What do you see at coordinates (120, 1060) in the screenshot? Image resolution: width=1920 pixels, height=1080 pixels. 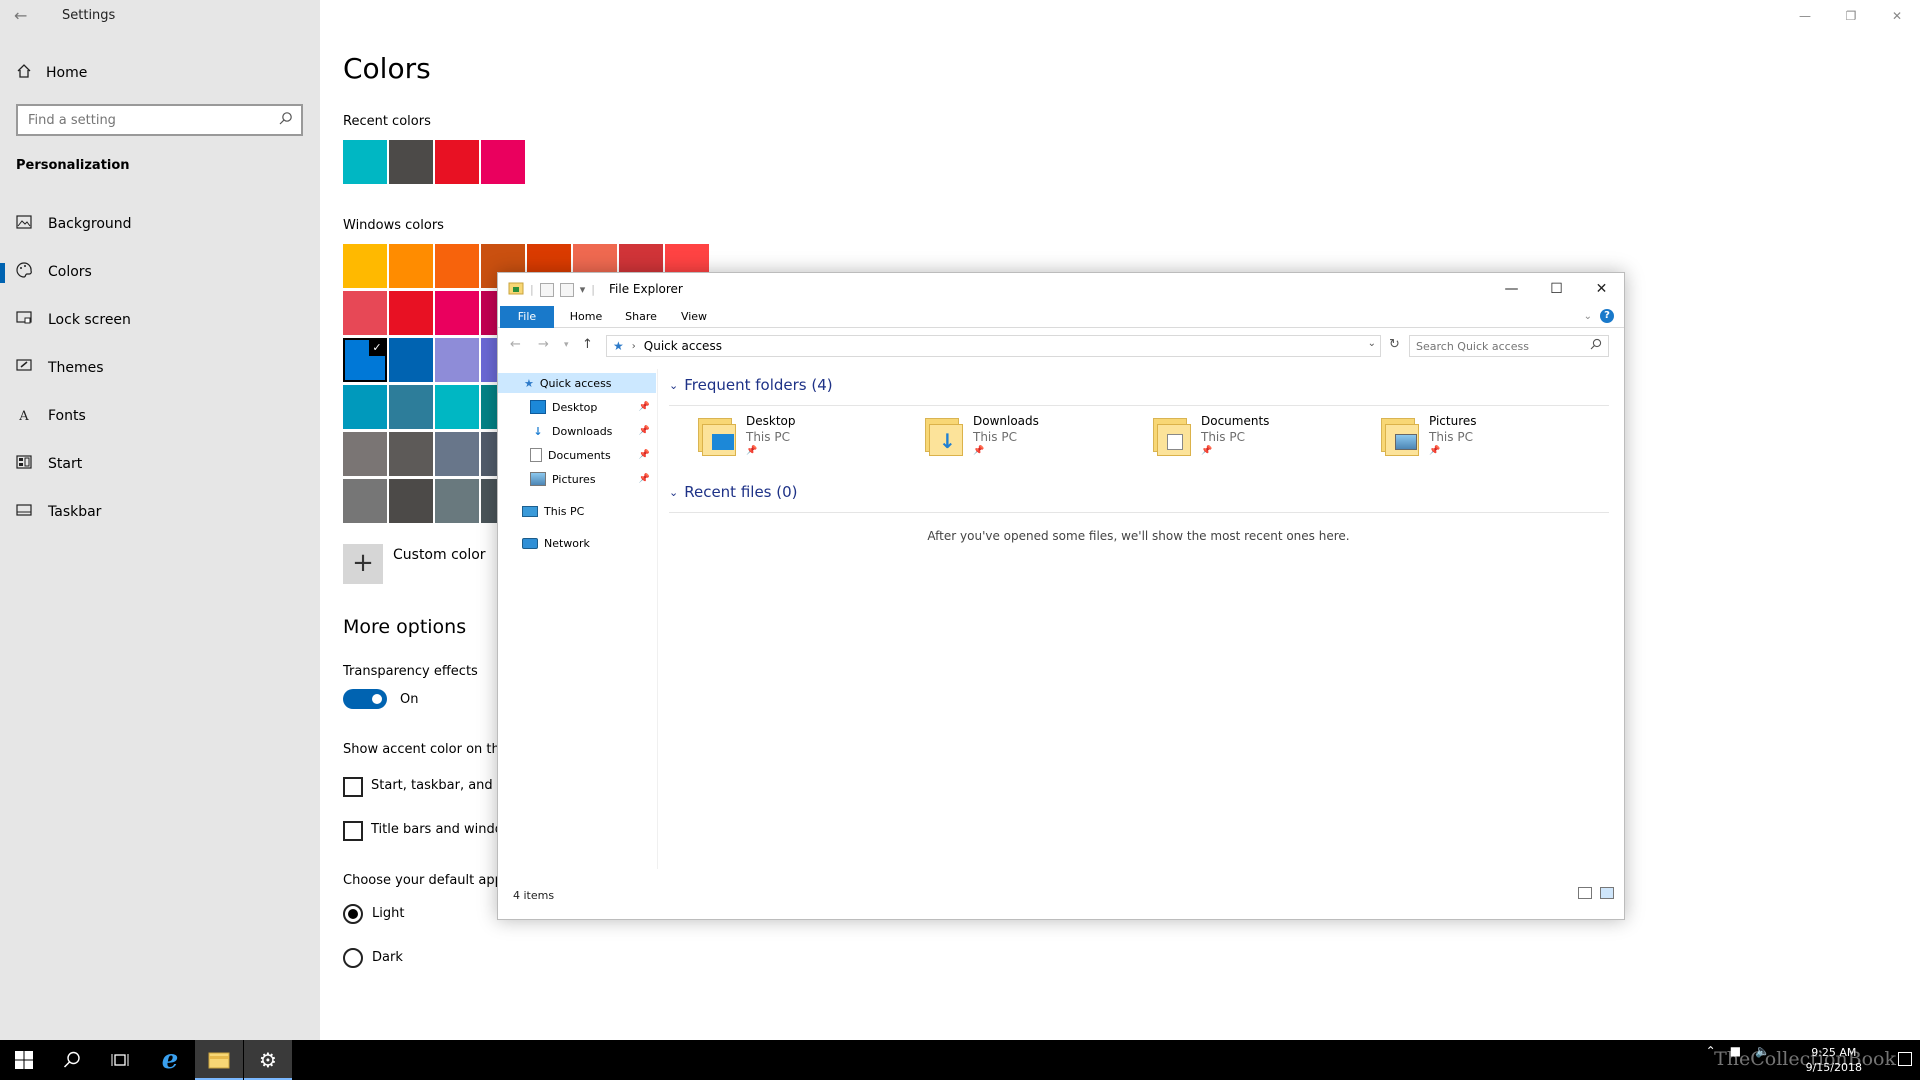 I see `task-view-button` at bounding box center [120, 1060].